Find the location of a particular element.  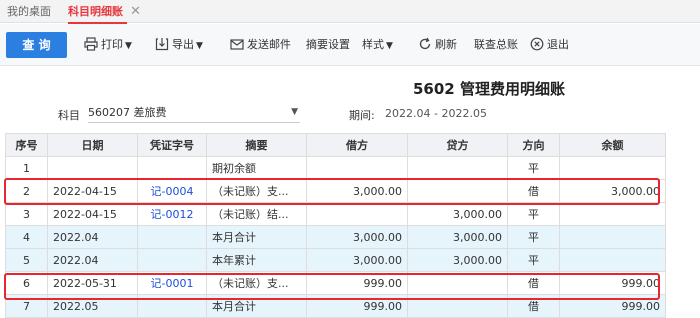

table-row: 3 2022-04-15 记-0012 （未记账）结... 3,000.00 平 is located at coordinates (335, 214).